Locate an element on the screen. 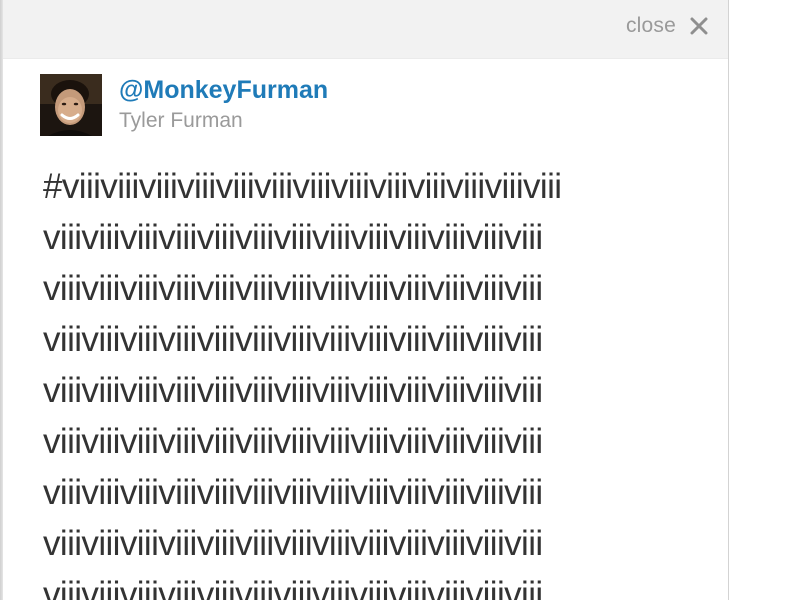 The height and width of the screenshot is (600, 800). close-x-icon is located at coordinates (699, 26).